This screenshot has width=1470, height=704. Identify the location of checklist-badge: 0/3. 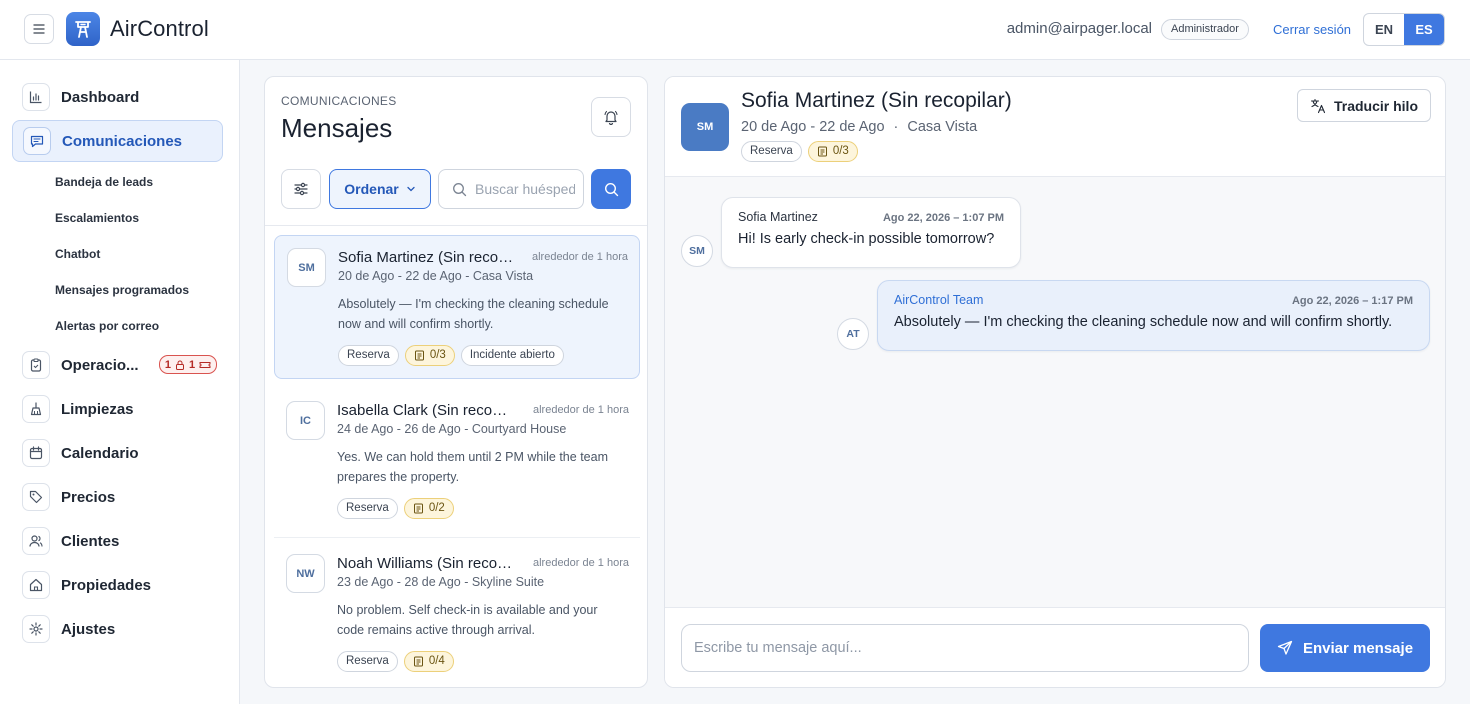
(429, 355).